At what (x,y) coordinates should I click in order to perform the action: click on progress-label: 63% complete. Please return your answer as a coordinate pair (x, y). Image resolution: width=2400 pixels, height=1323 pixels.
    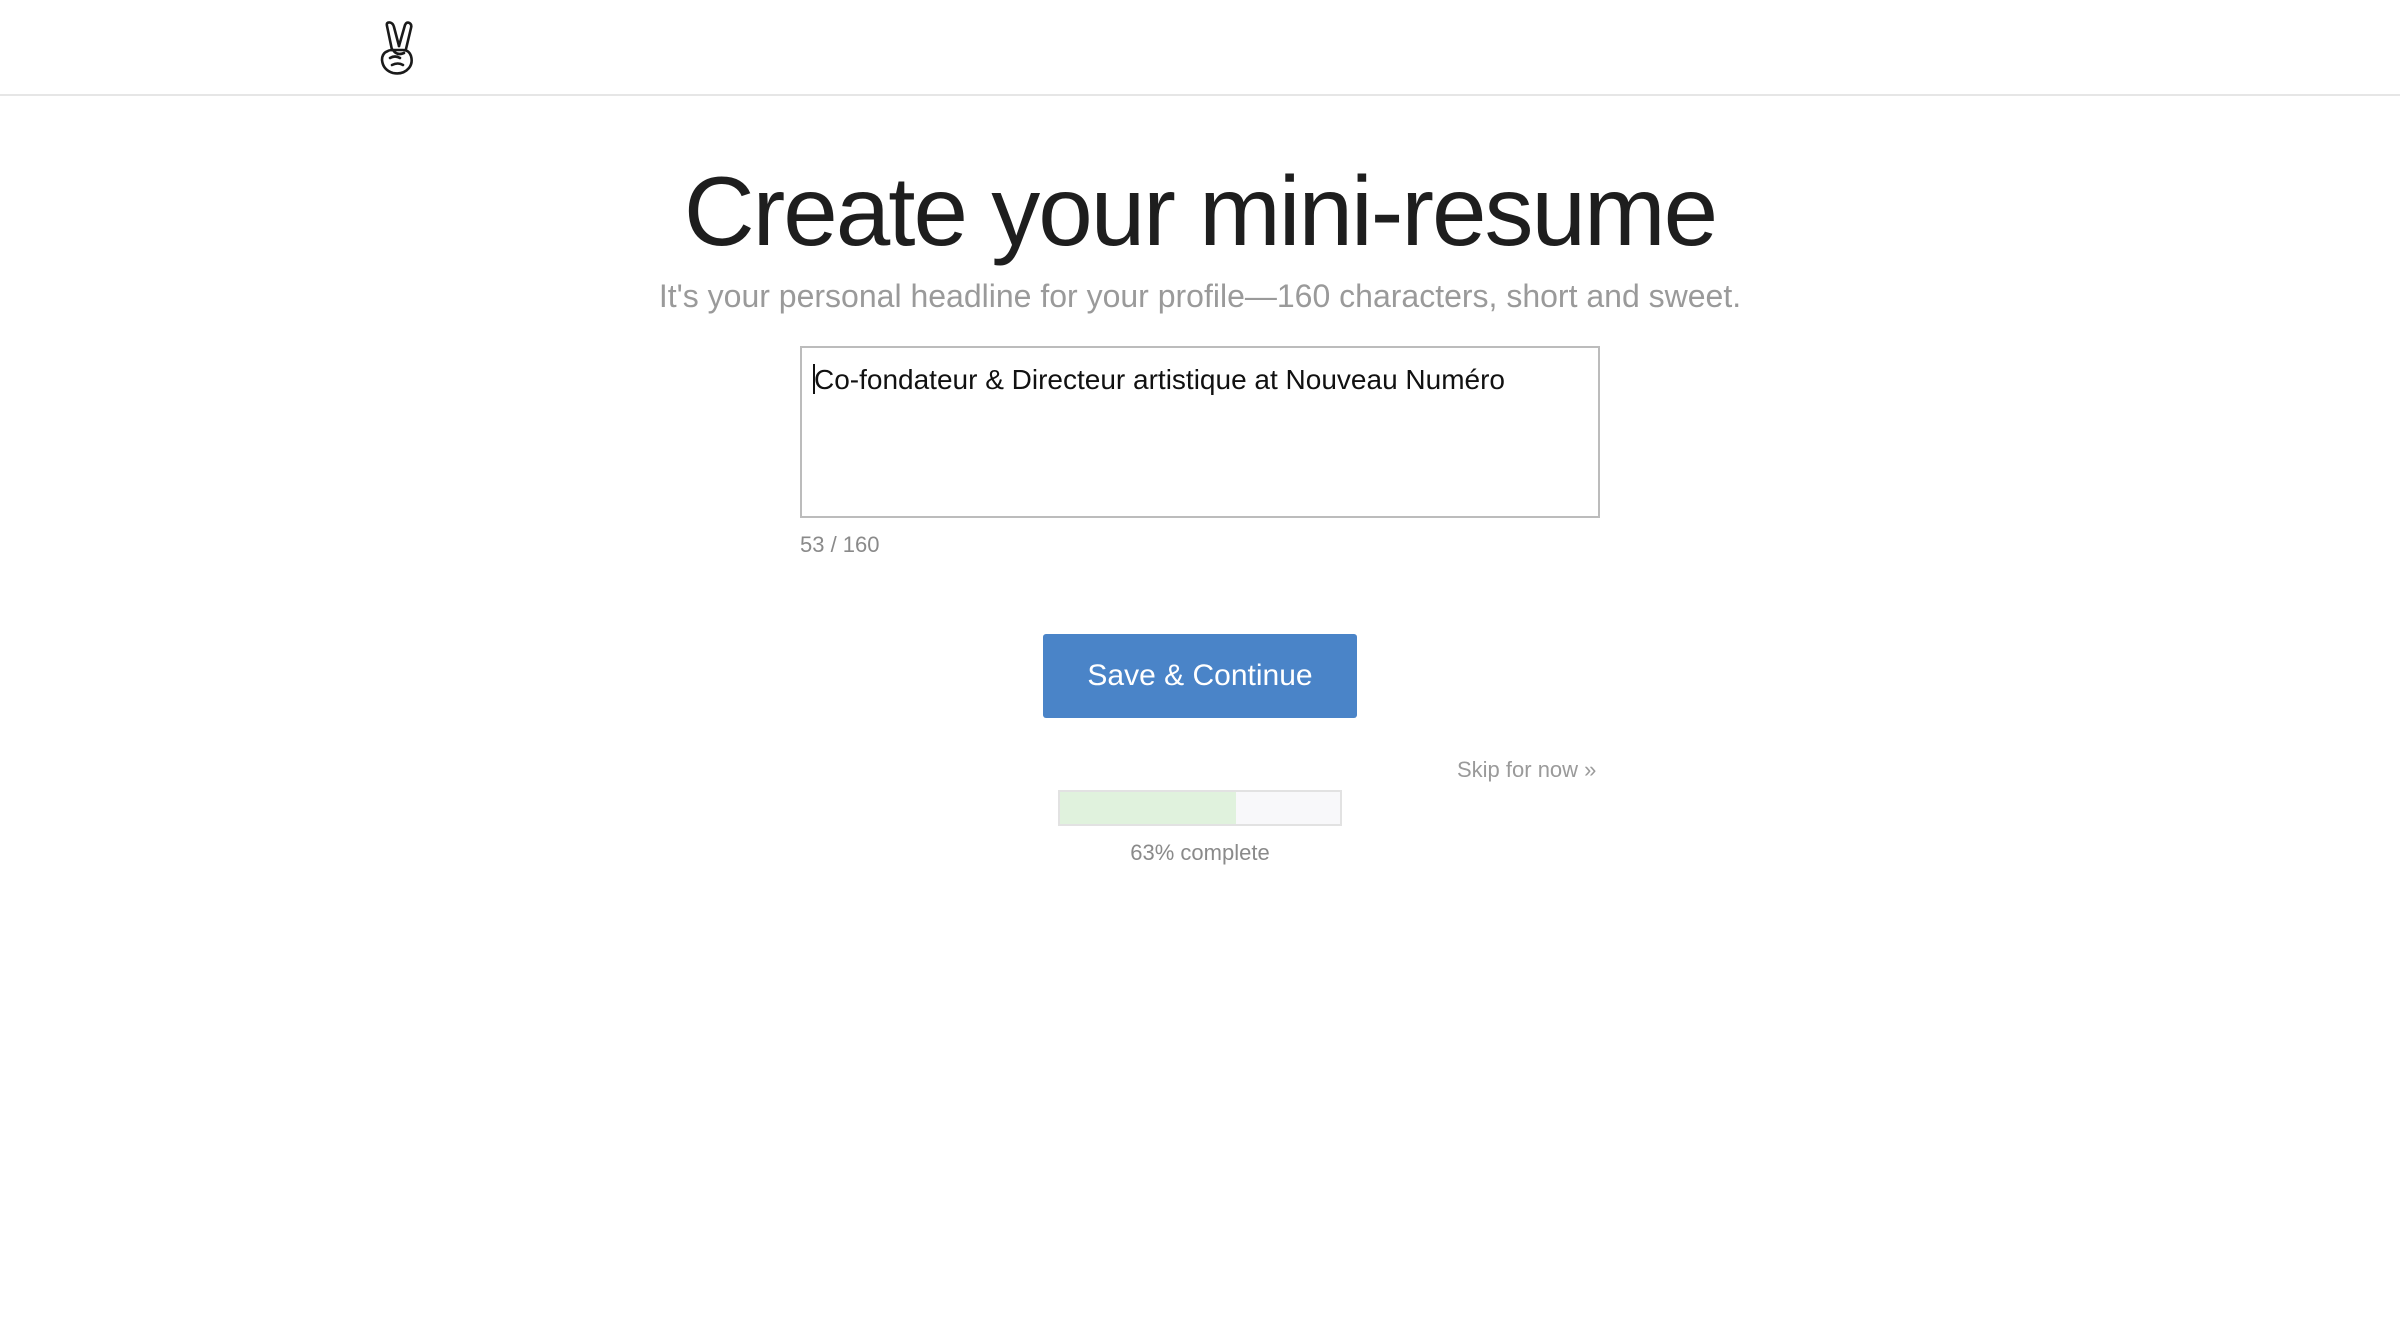
    Looking at the image, I should click on (1200, 852).